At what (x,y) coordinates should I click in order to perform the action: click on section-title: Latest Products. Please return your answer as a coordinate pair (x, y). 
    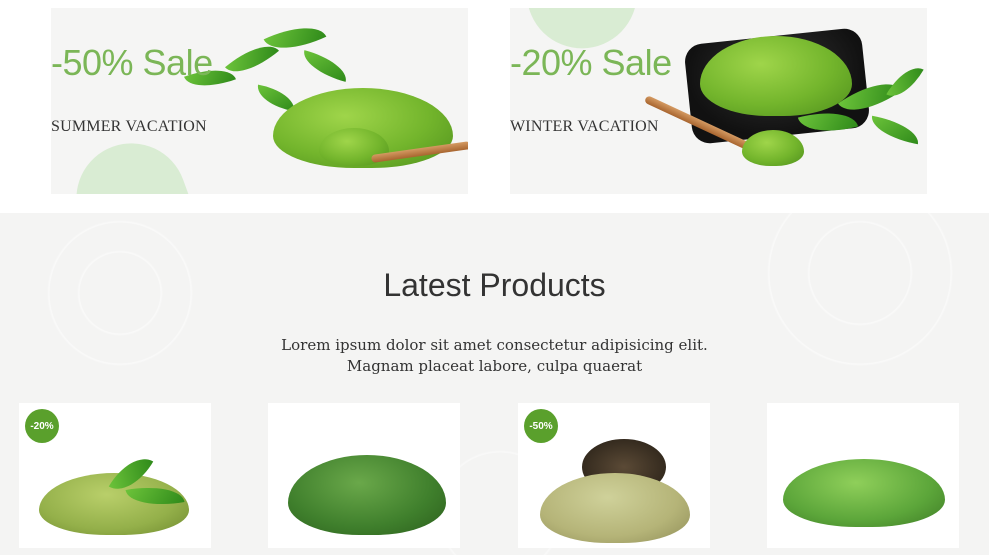
    Looking at the image, I should click on (494, 285).